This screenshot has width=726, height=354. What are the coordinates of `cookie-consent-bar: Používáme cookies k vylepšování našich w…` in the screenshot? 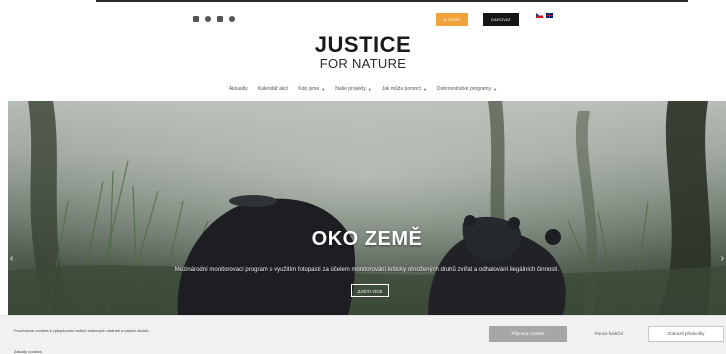 It's located at (363, 334).